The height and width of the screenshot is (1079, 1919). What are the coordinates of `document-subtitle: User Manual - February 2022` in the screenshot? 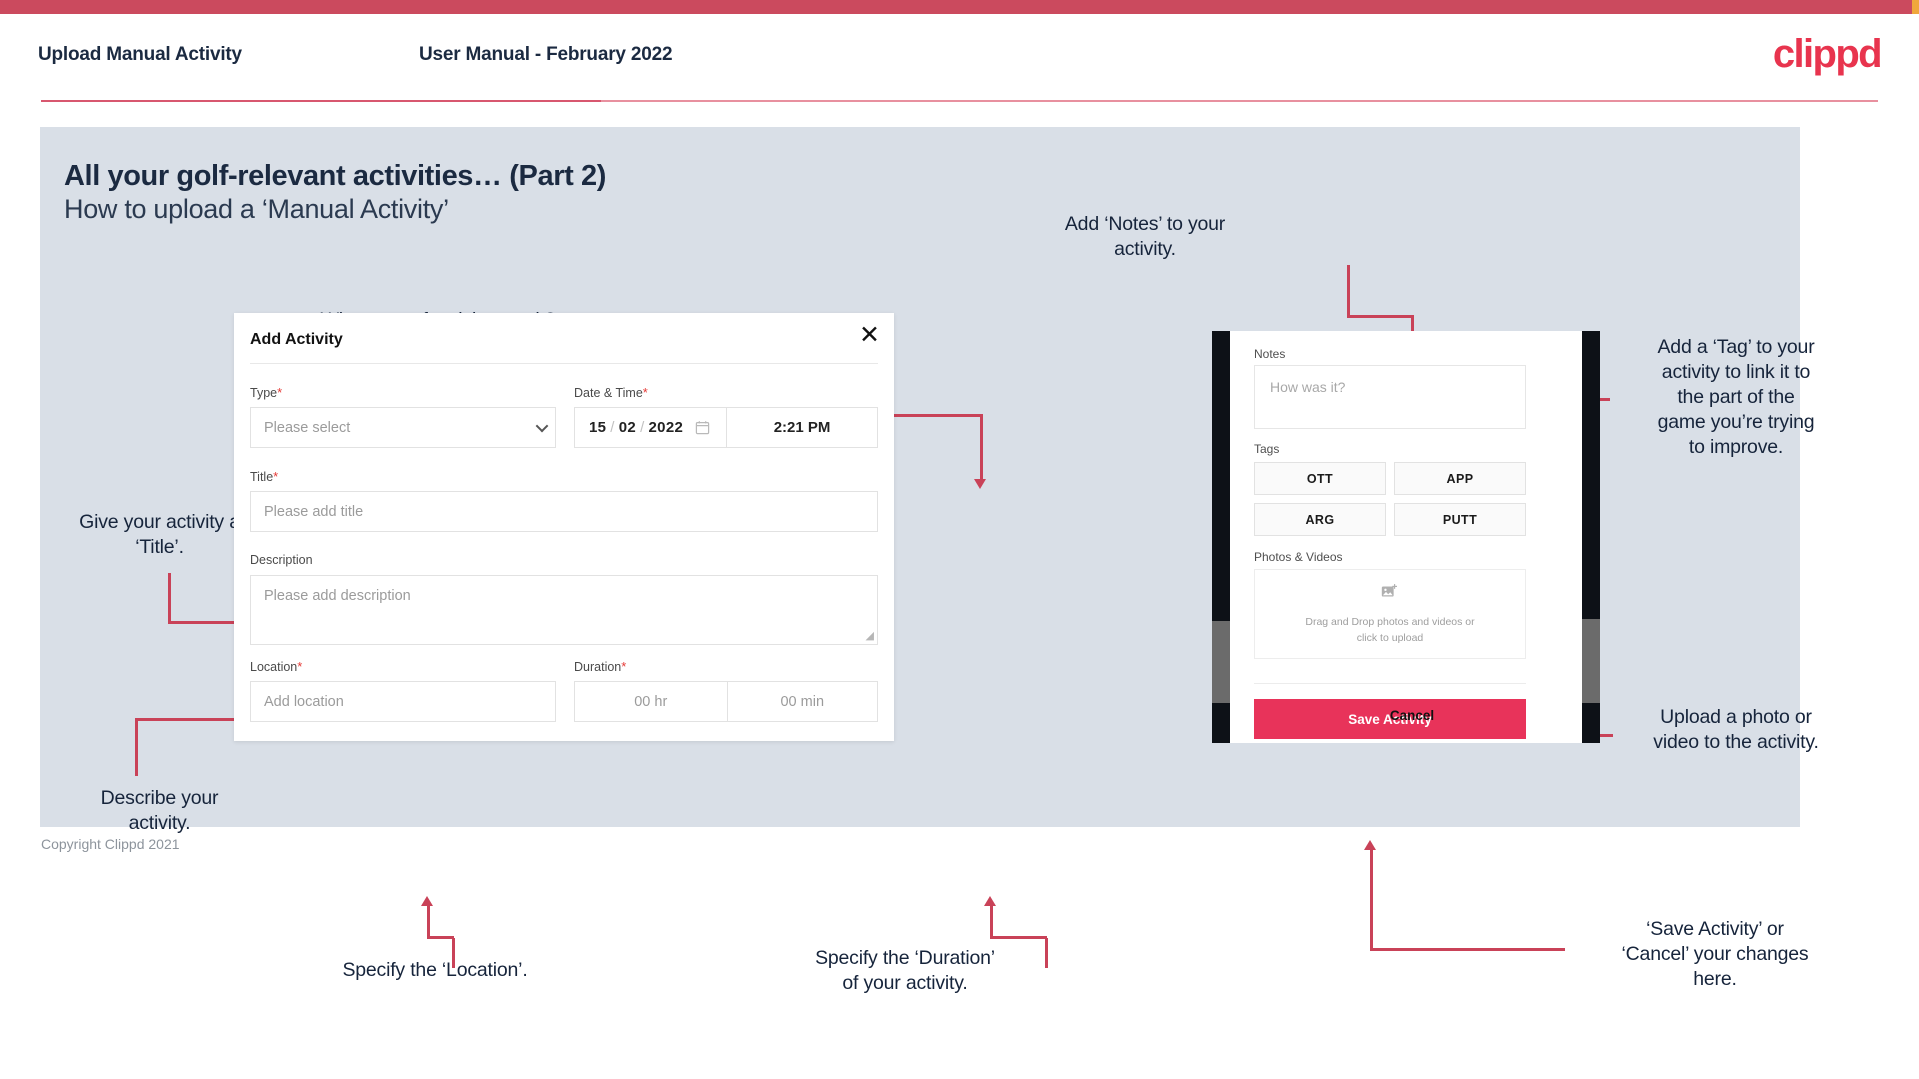 It's located at (546, 54).